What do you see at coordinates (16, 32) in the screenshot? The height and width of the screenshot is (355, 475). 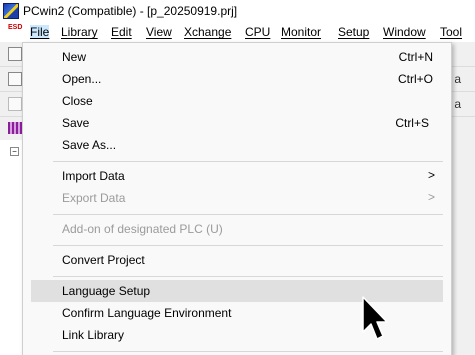 I see `system-menu-icon: ESD` at bounding box center [16, 32].